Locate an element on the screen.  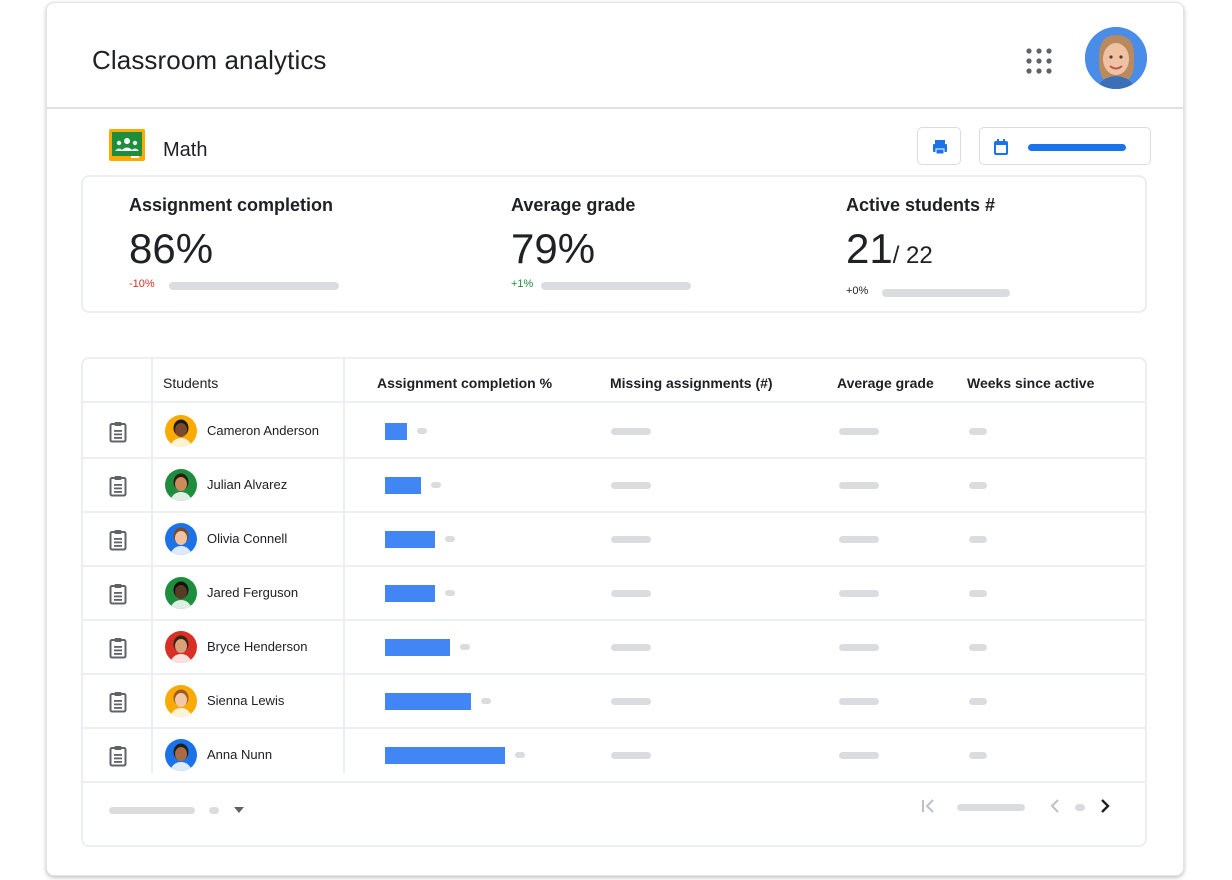
student-name: Olivia Connell is located at coordinates (247, 538).